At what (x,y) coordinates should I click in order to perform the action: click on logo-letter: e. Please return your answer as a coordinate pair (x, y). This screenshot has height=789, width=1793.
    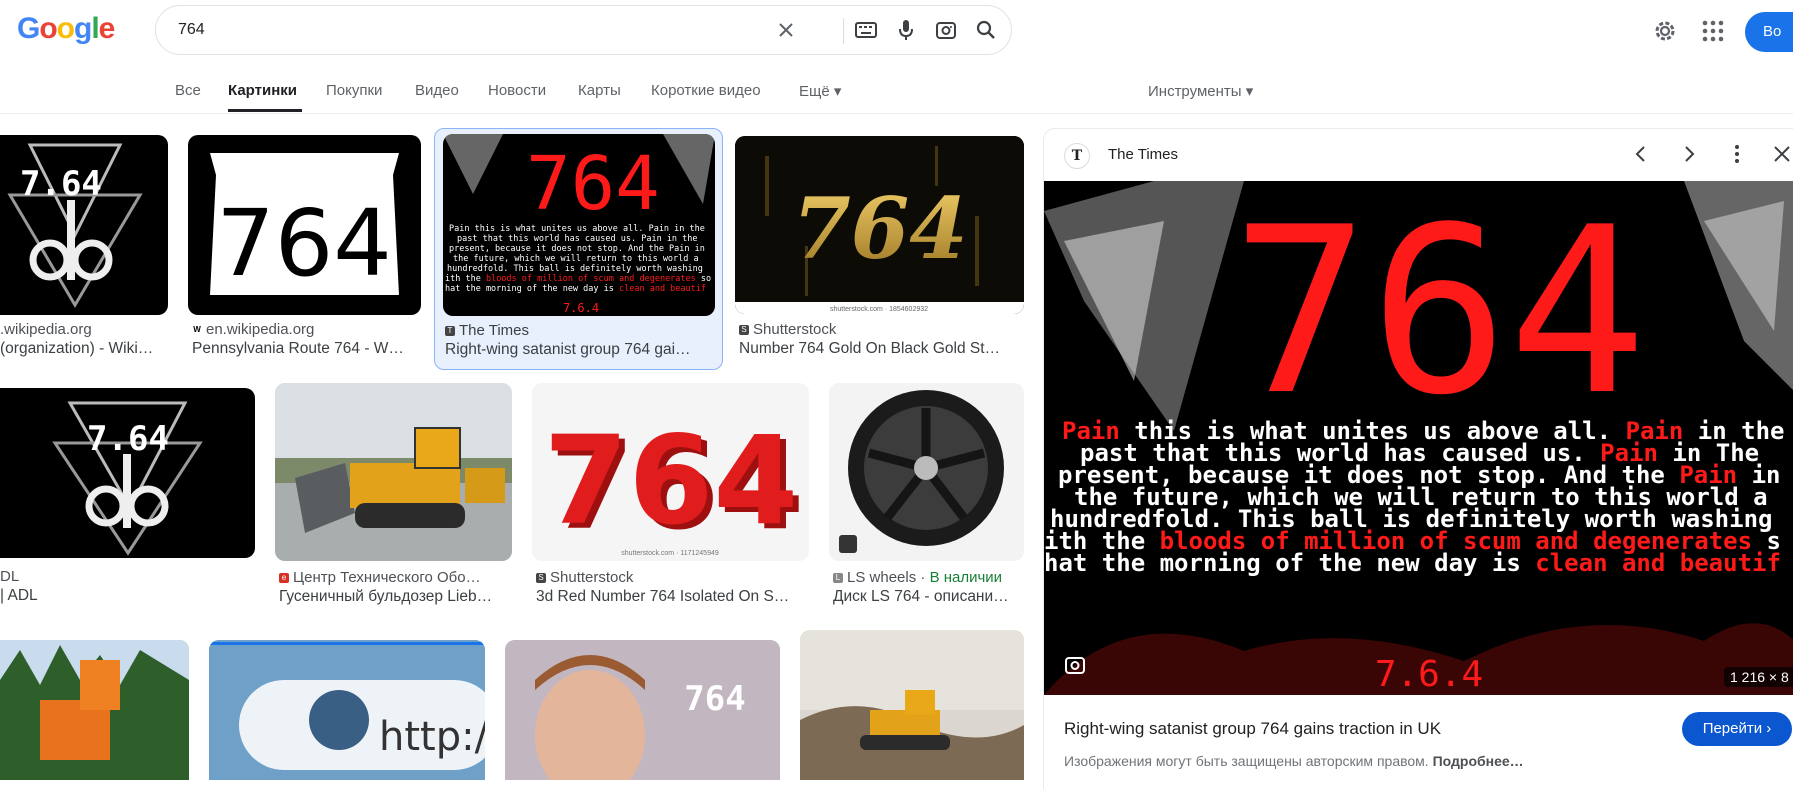
    Looking at the image, I should click on (107, 28).